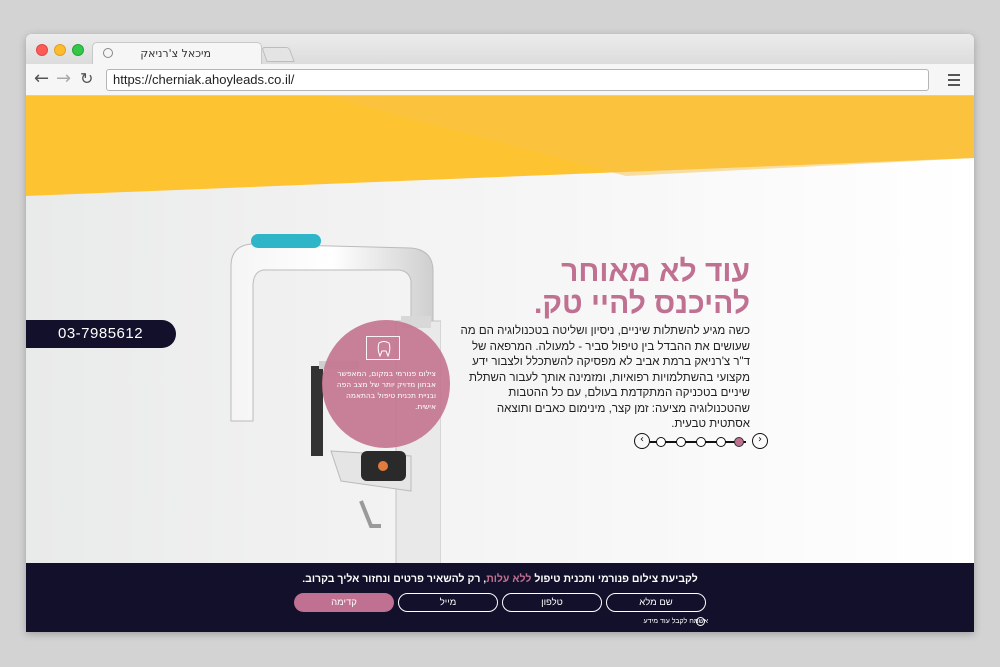 The width and height of the screenshot is (1000, 667). Describe the element at coordinates (509, 579) in the screenshot. I see `form-title-highlight: ללא עלות` at that location.